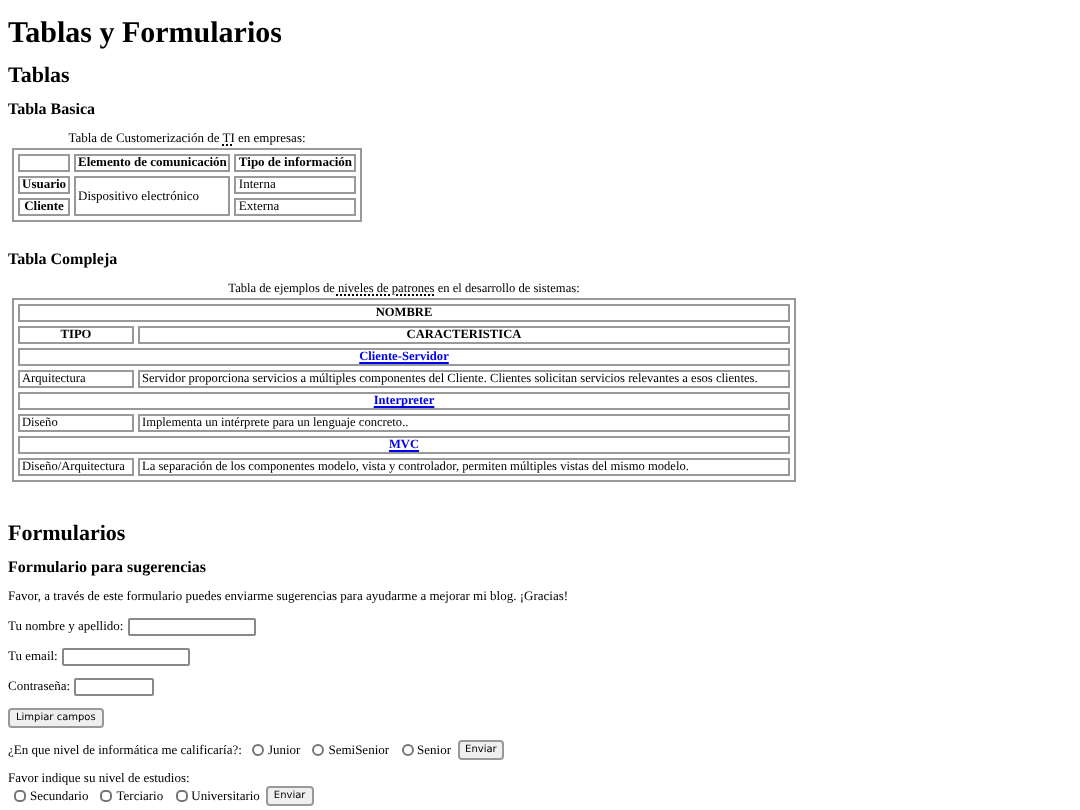 This screenshot has width=1080, height=810. I want to click on subsection-heading: Tabla Basica, so click(52, 109).